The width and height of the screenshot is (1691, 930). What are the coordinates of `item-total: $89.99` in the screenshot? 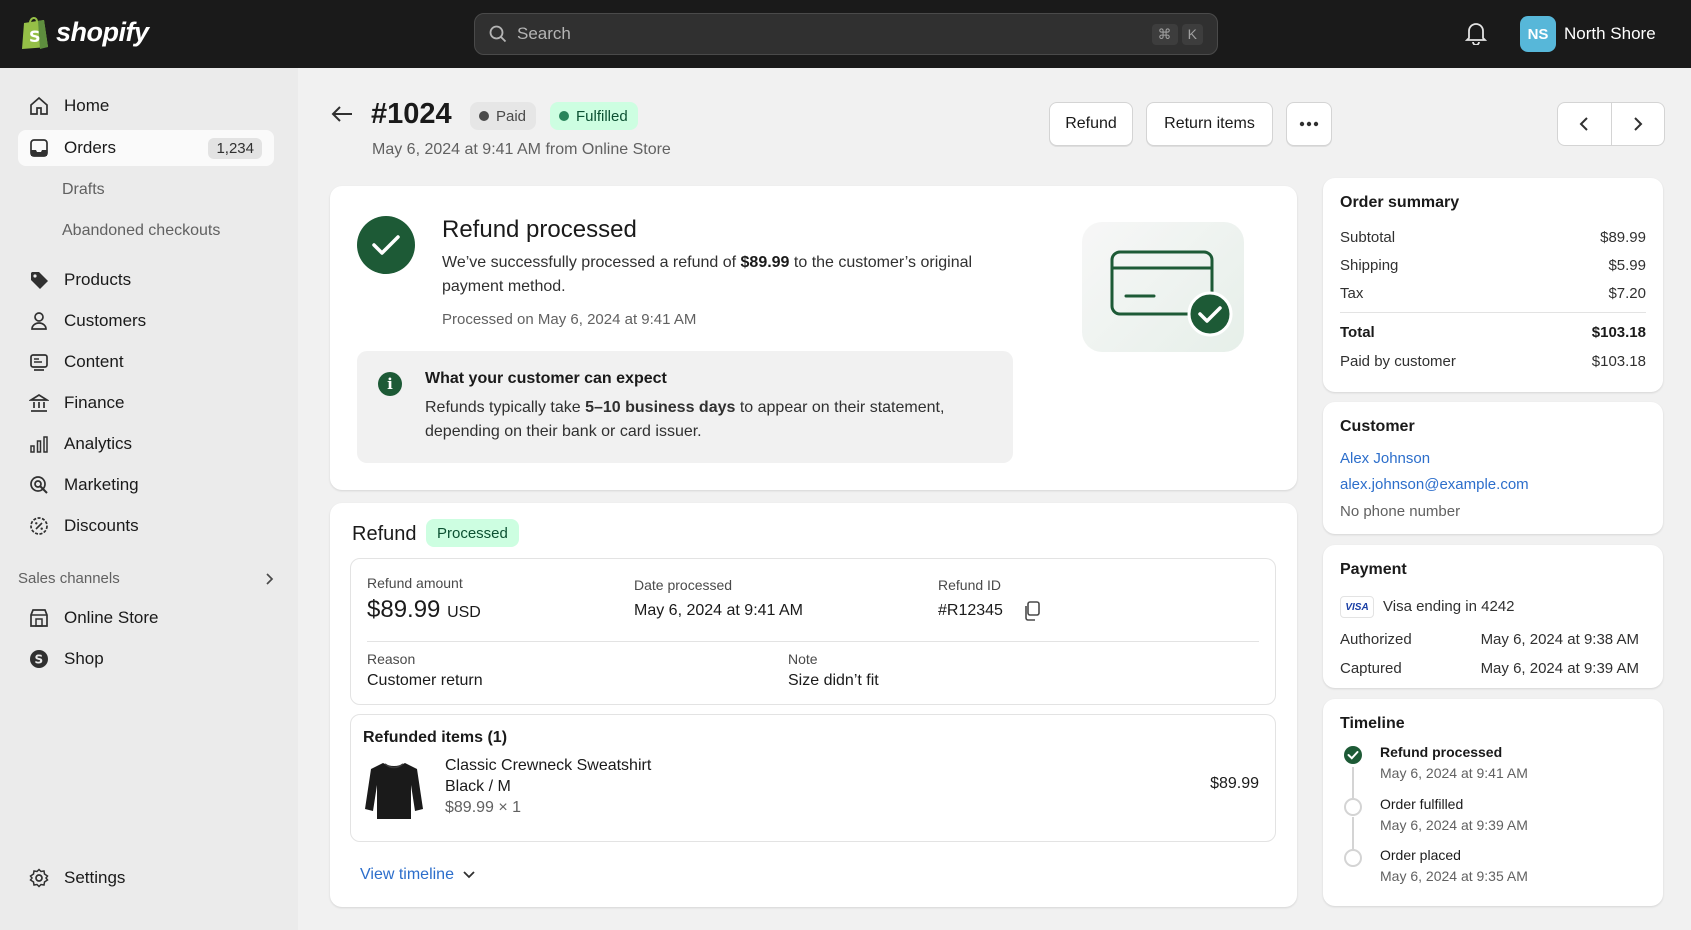 It's located at (1234, 783).